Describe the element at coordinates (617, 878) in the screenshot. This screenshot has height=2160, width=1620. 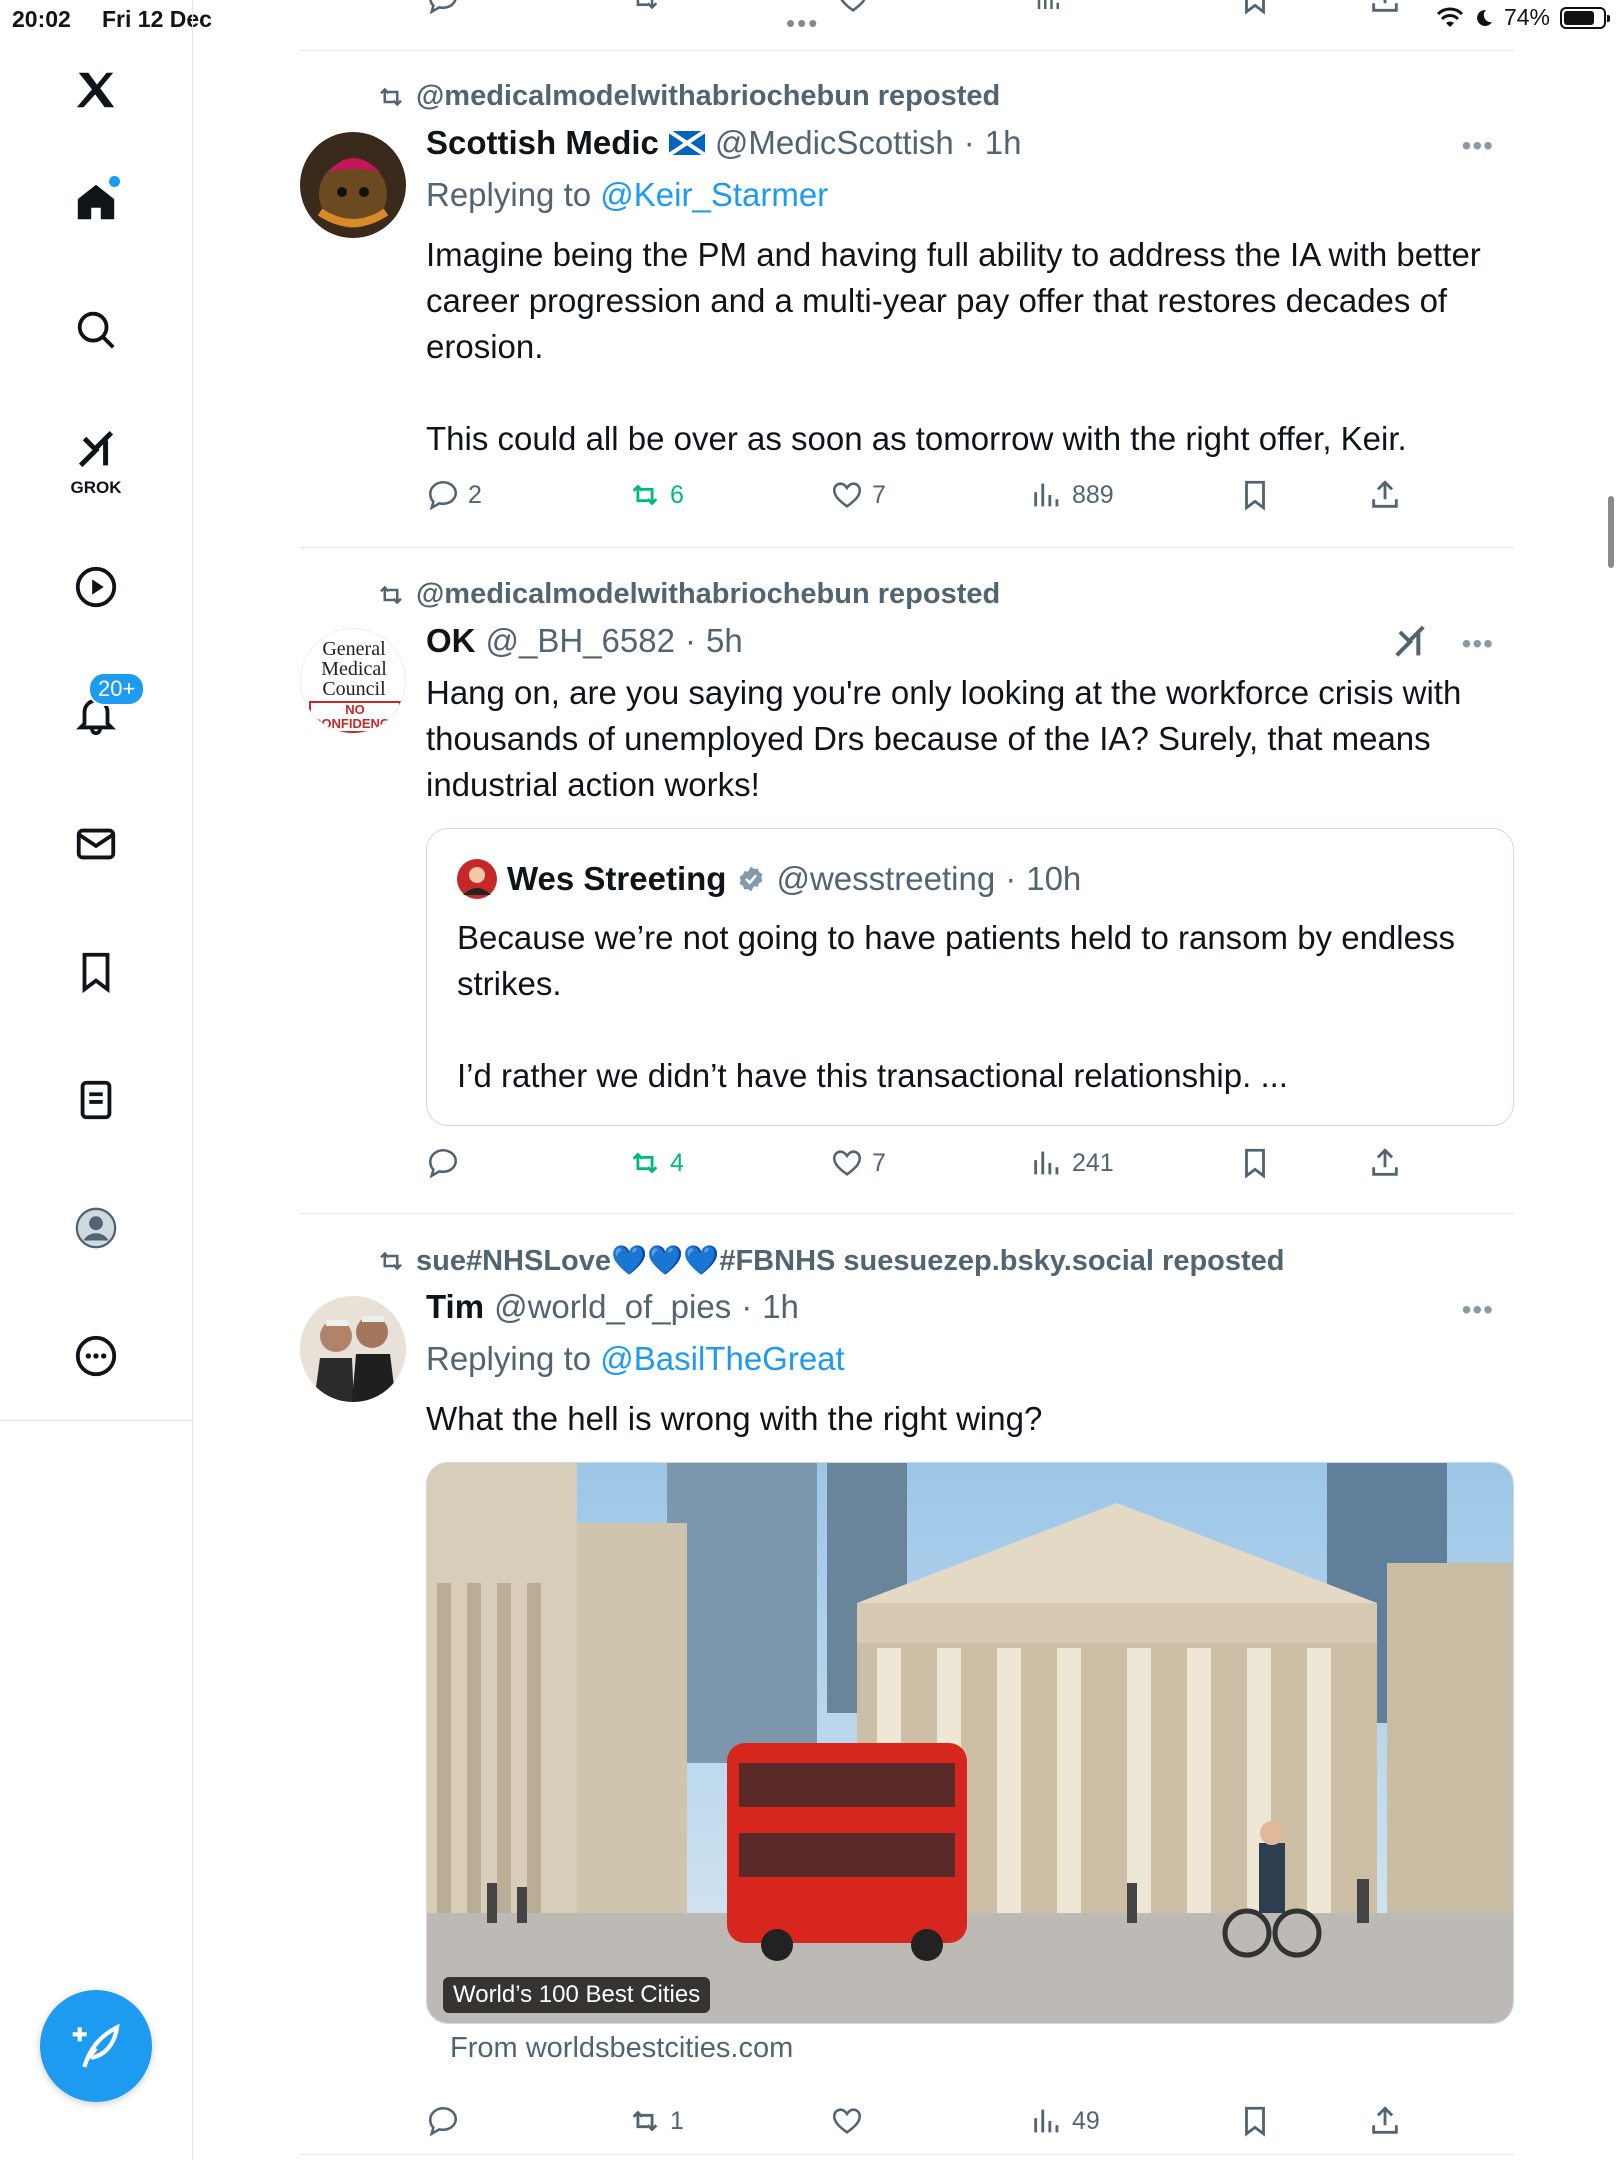
I see `quoted-display-name: Wes Streeting` at that location.